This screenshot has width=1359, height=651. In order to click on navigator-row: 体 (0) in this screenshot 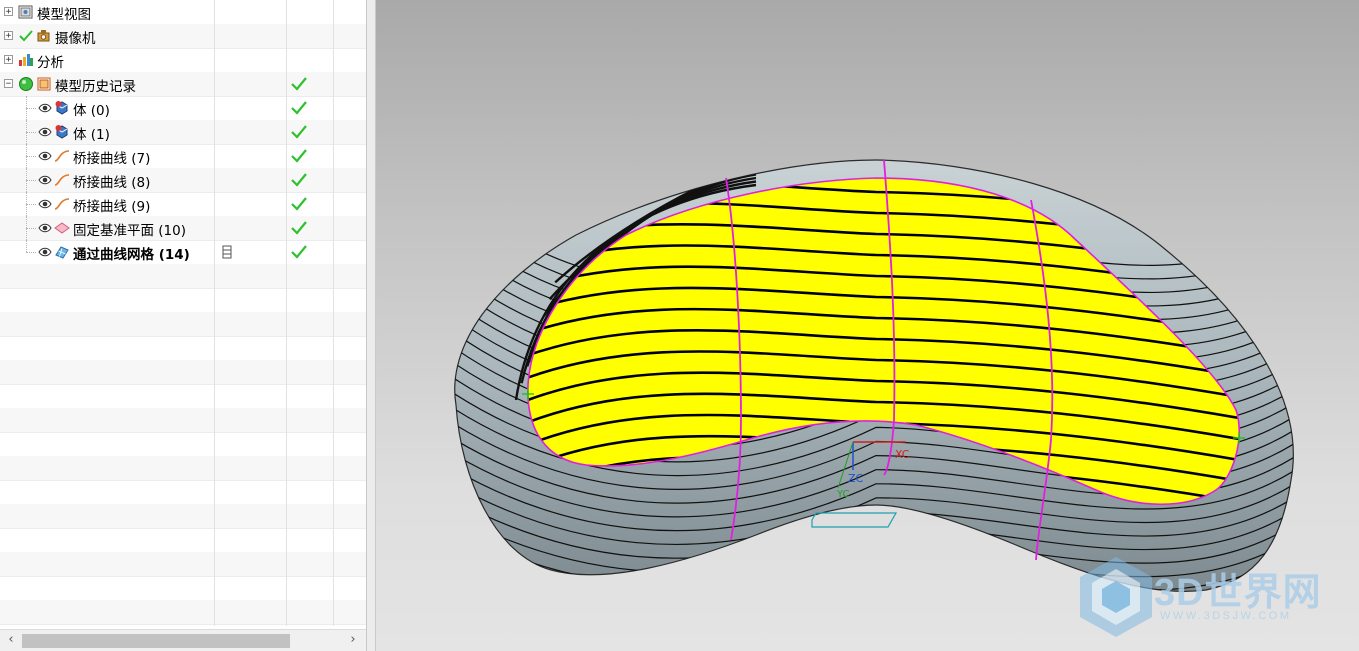, I will do `click(183, 108)`.